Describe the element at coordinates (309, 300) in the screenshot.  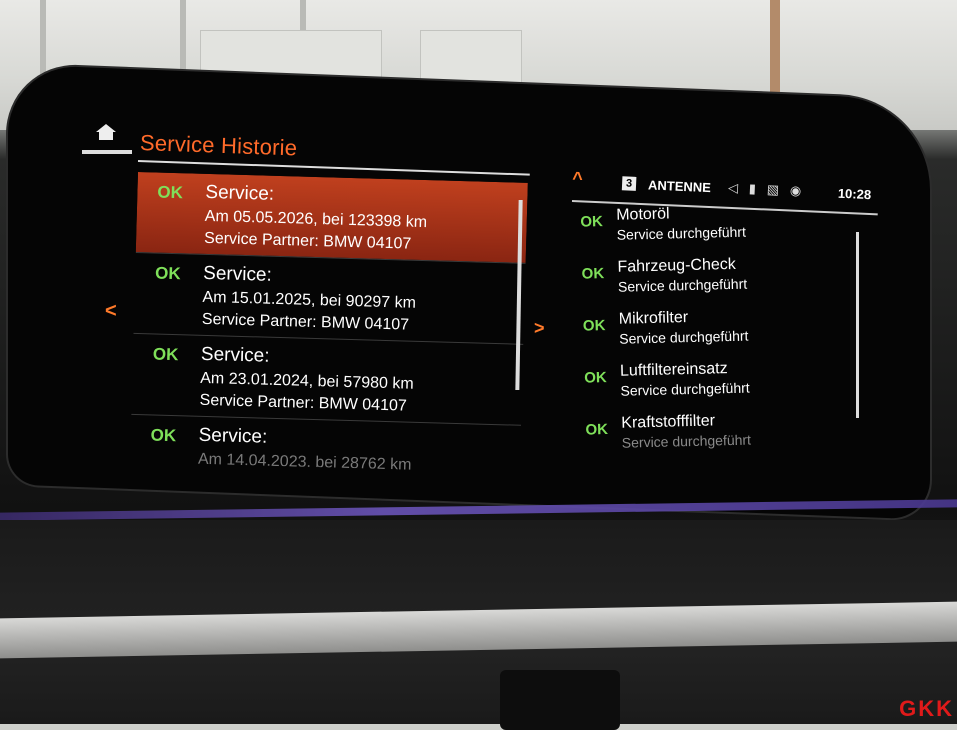
I see `entry-date-km: Am 15.01.2025, bei 90297 km` at that location.